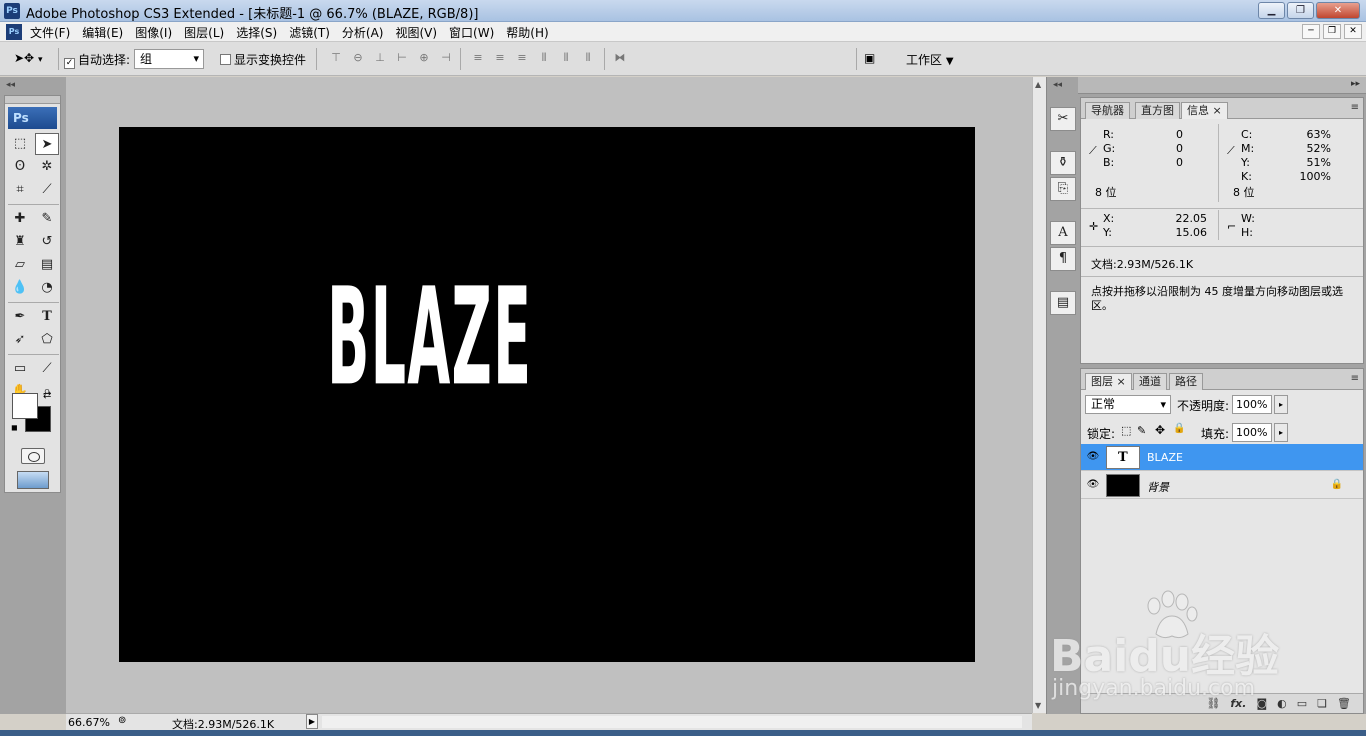 This screenshot has height=736, width=1366. What do you see at coordinates (20, 167) in the screenshot?
I see `lasso-tool-icon: ʘ` at bounding box center [20, 167].